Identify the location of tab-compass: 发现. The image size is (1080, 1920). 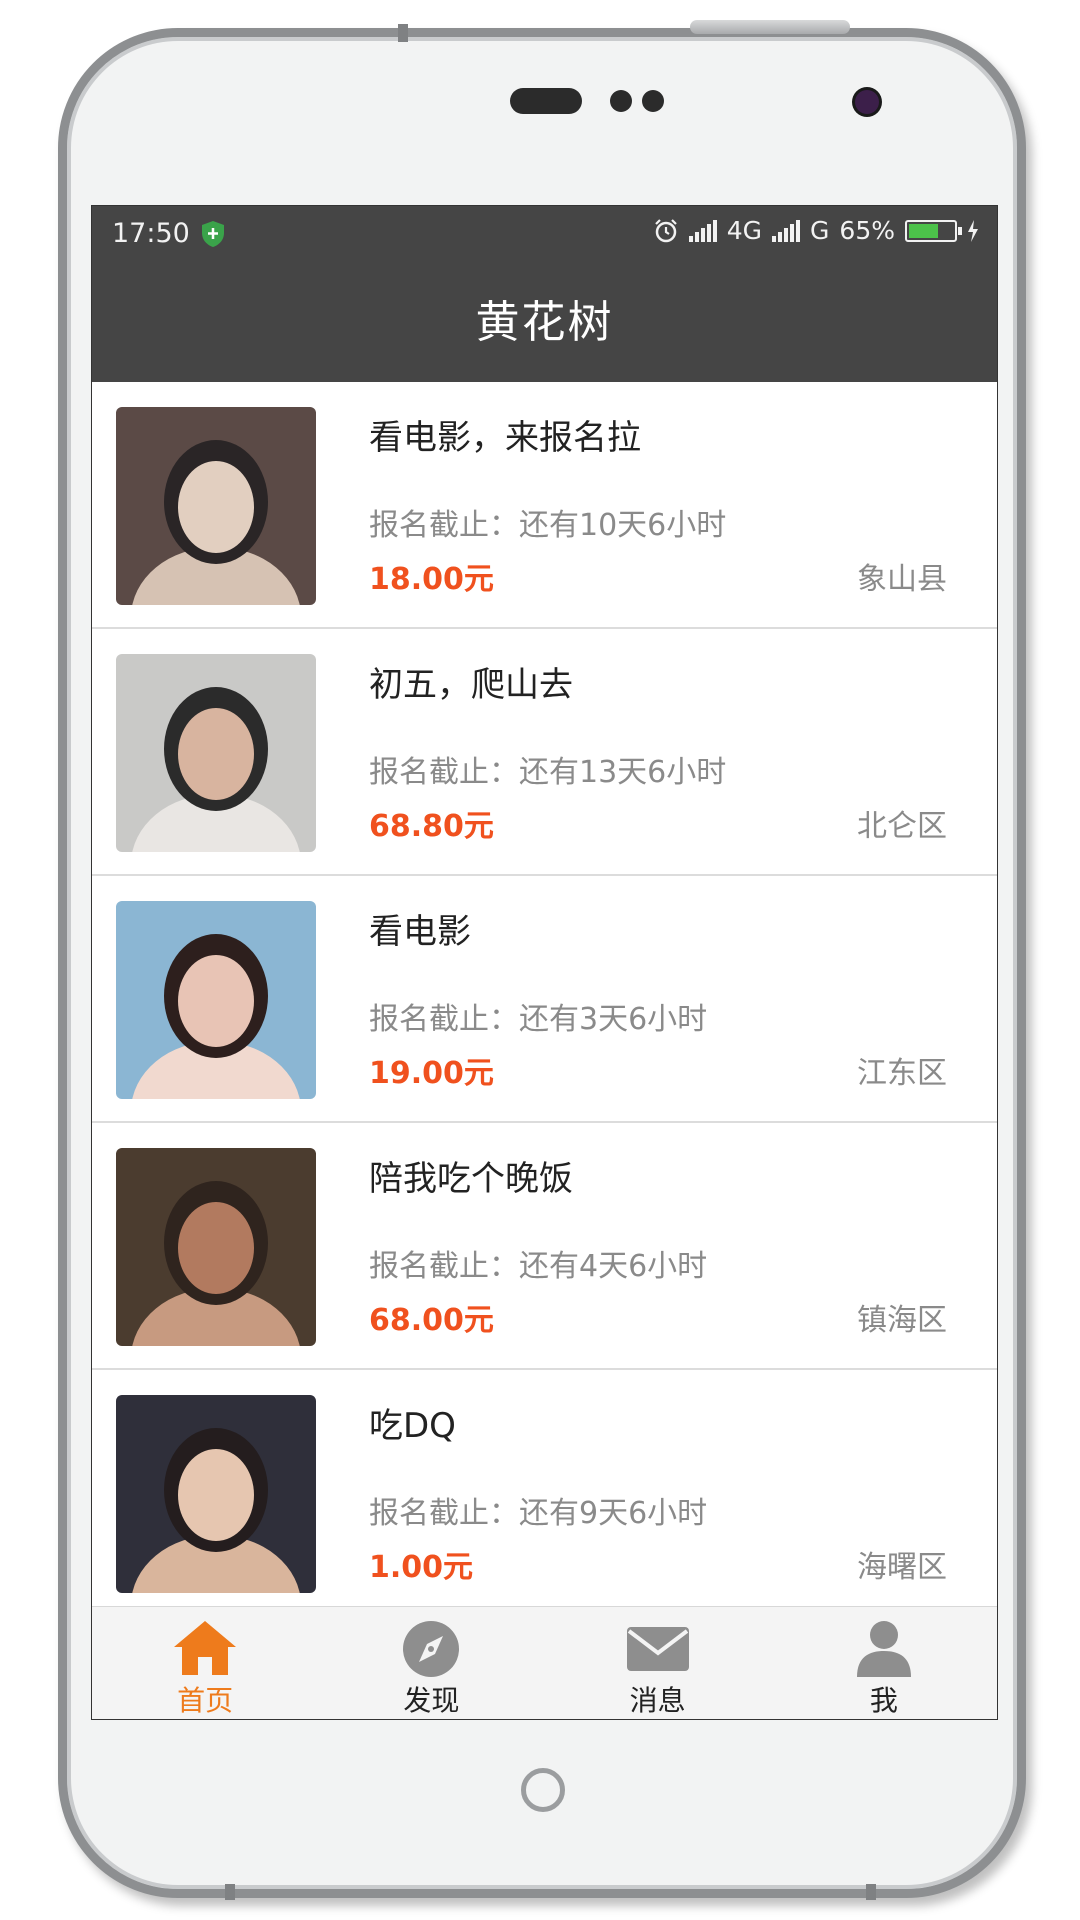
(431, 1663).